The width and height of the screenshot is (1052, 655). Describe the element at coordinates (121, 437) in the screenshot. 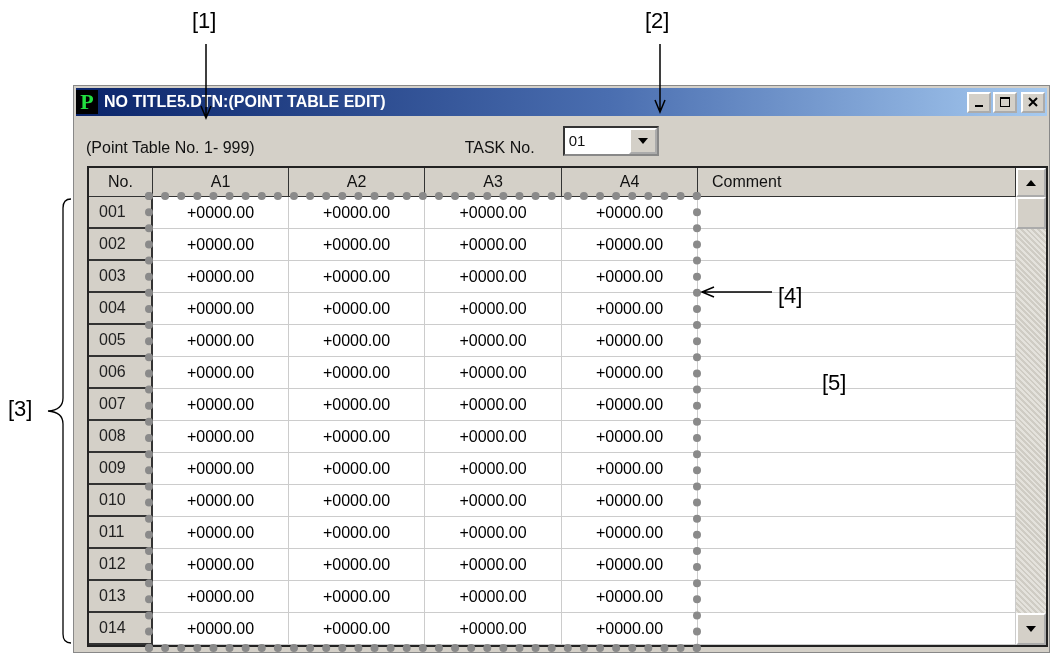

I see `row-number: 008` at that location.